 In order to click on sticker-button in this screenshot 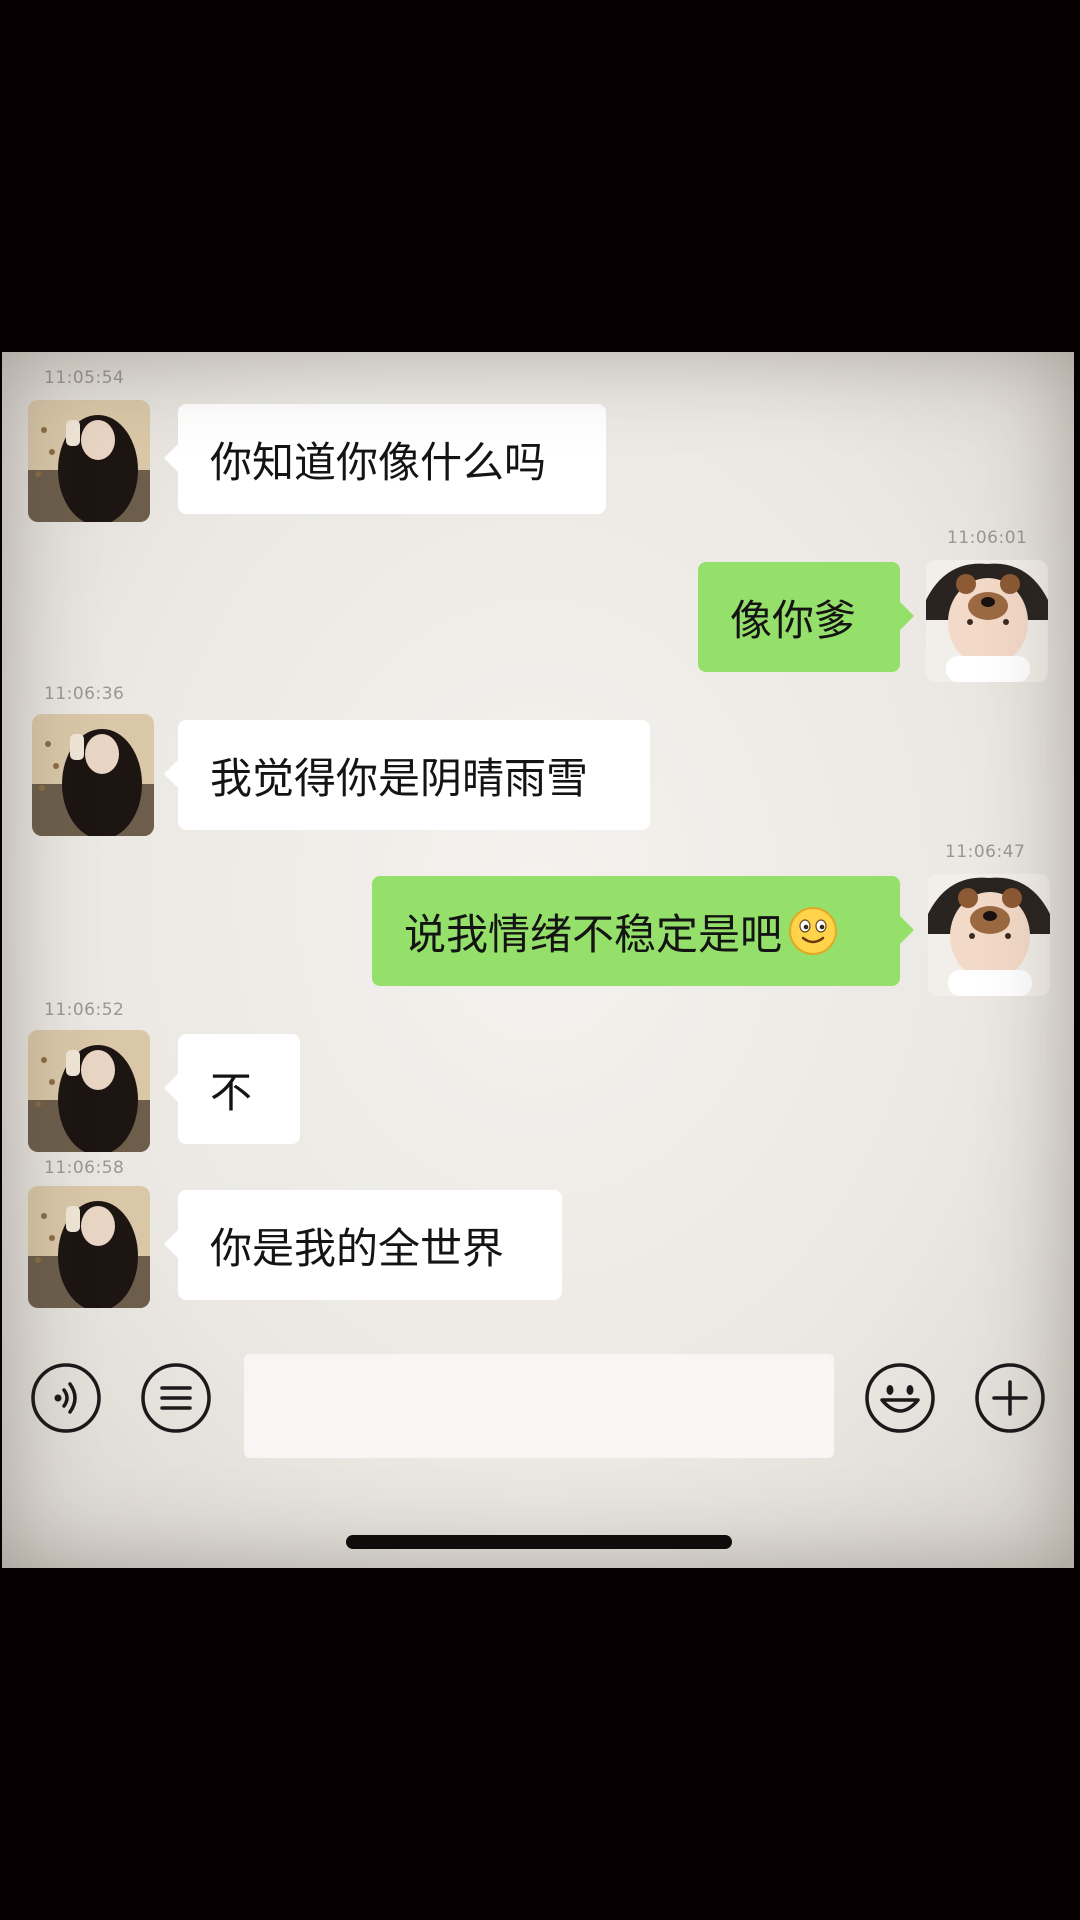, I will do `click(900, 1398)`.